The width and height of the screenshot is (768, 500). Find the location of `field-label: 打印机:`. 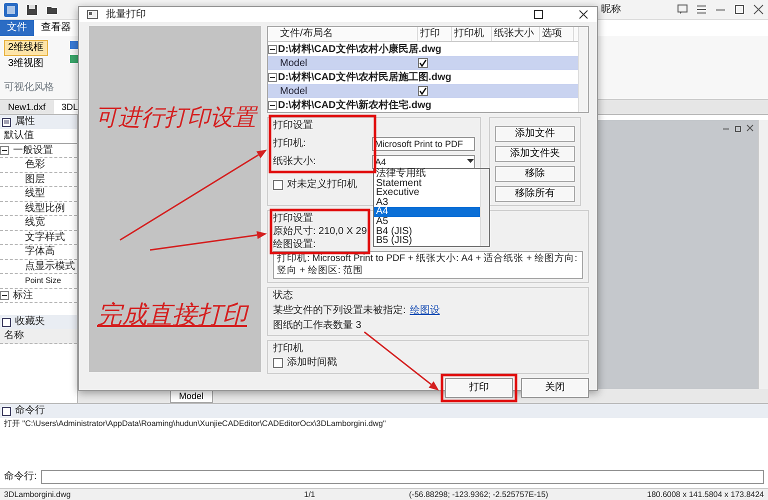

field-label: 打印机: is located at coordinates (290, 143).